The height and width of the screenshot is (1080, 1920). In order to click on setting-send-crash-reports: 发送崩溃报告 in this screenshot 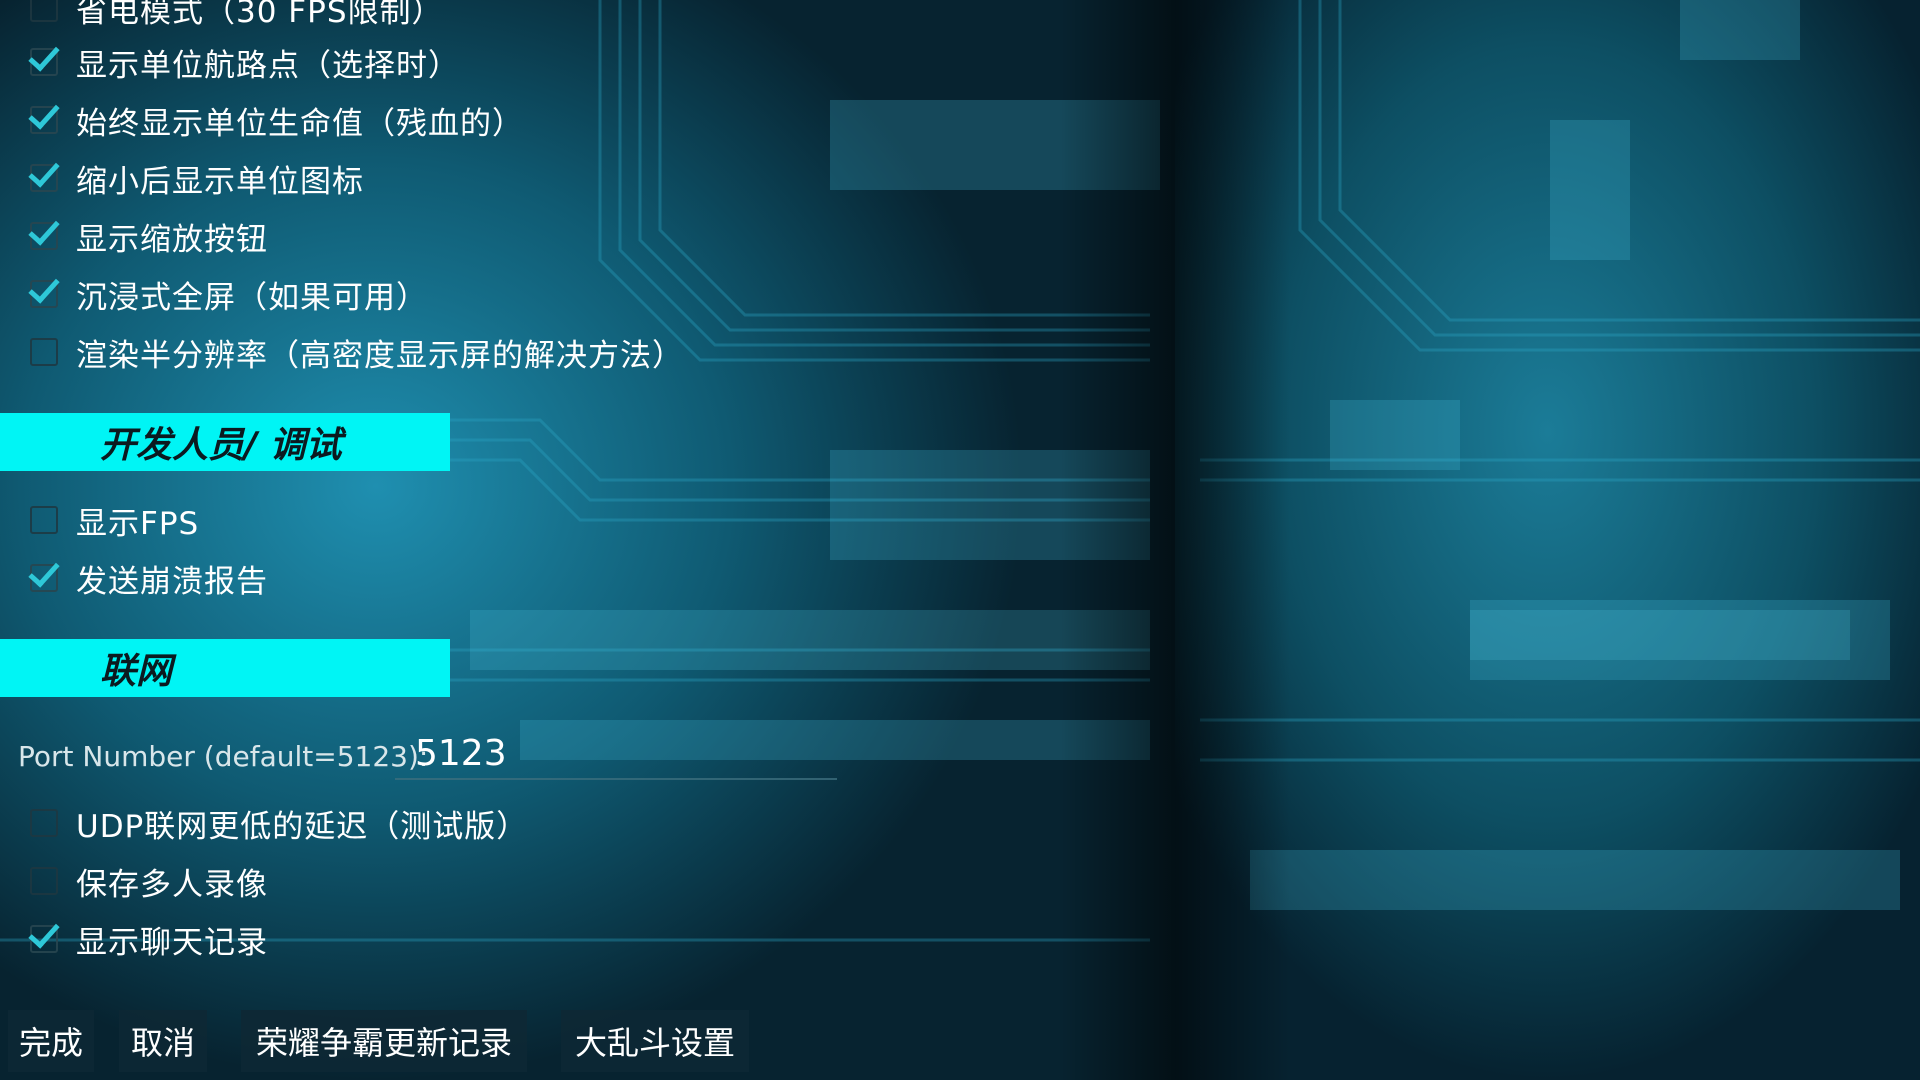, I will do `click(148, 578)`.